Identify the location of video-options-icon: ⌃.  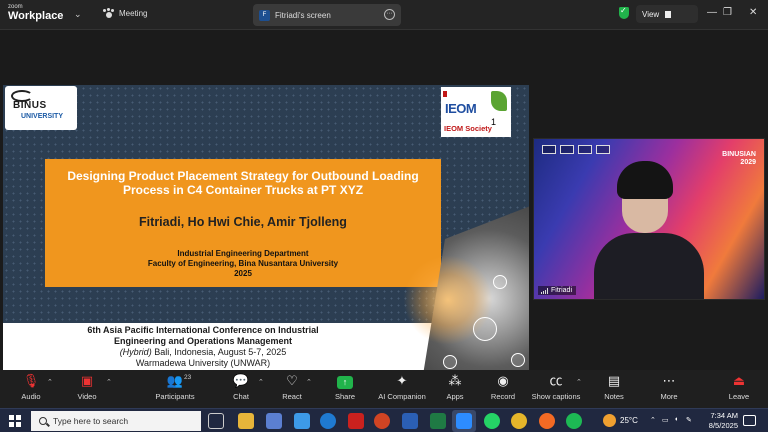
(109, 382).